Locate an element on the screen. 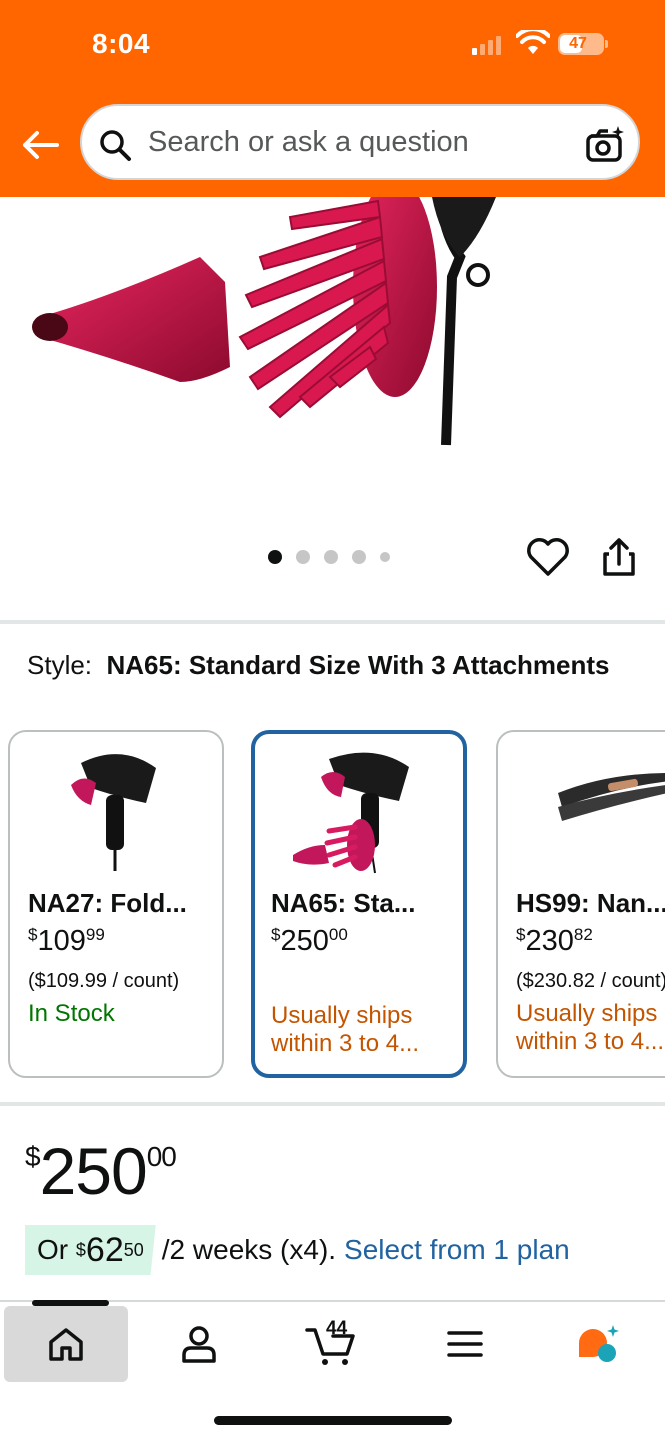 This screenshot has width=665, height=1440. variant-availability: In Stock is located at coordinates (71, 1013).